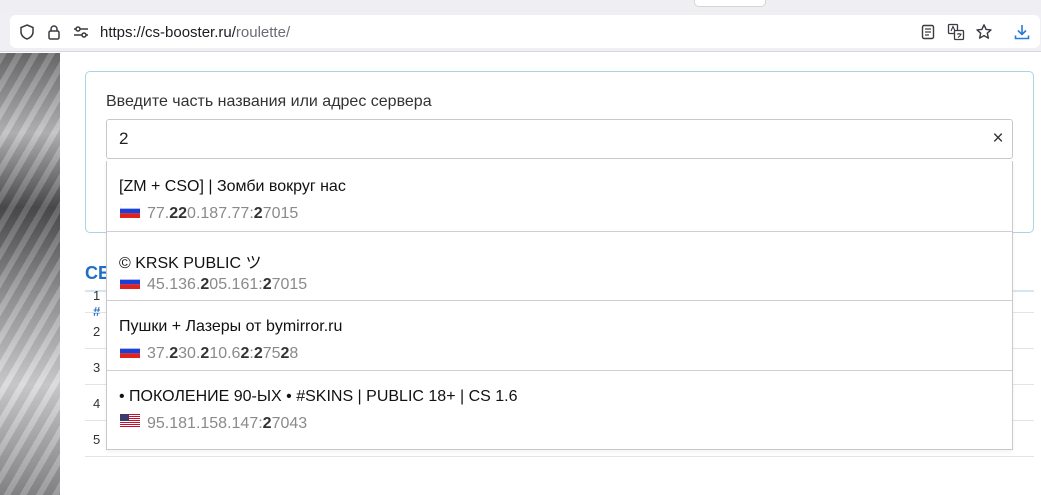  What do you see at coordinates (730, 3) in the screenshot?
I see `browser-tab` at bounding box center [730, 3].